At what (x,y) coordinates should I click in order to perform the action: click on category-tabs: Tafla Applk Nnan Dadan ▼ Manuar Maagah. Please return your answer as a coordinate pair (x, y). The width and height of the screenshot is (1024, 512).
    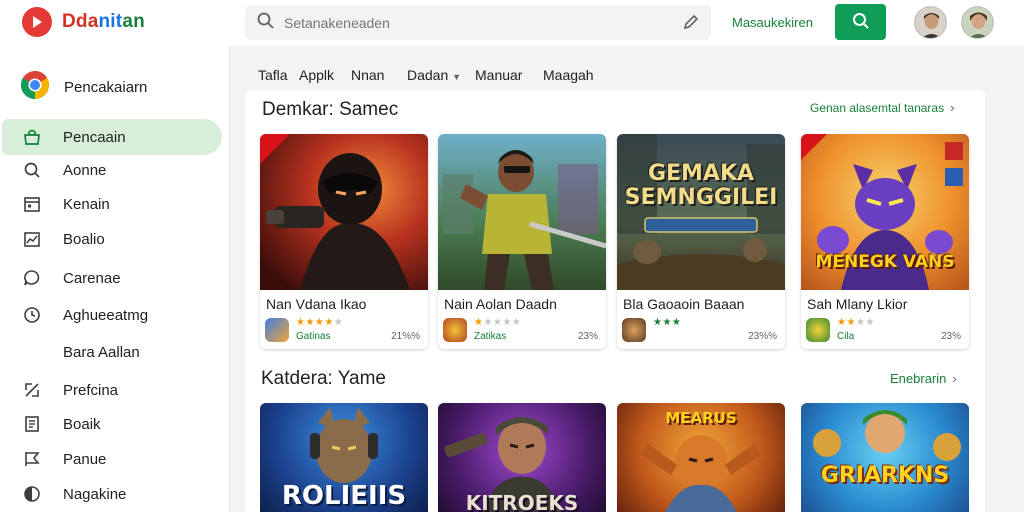
    Looking at the image, I should click on (628, 68).